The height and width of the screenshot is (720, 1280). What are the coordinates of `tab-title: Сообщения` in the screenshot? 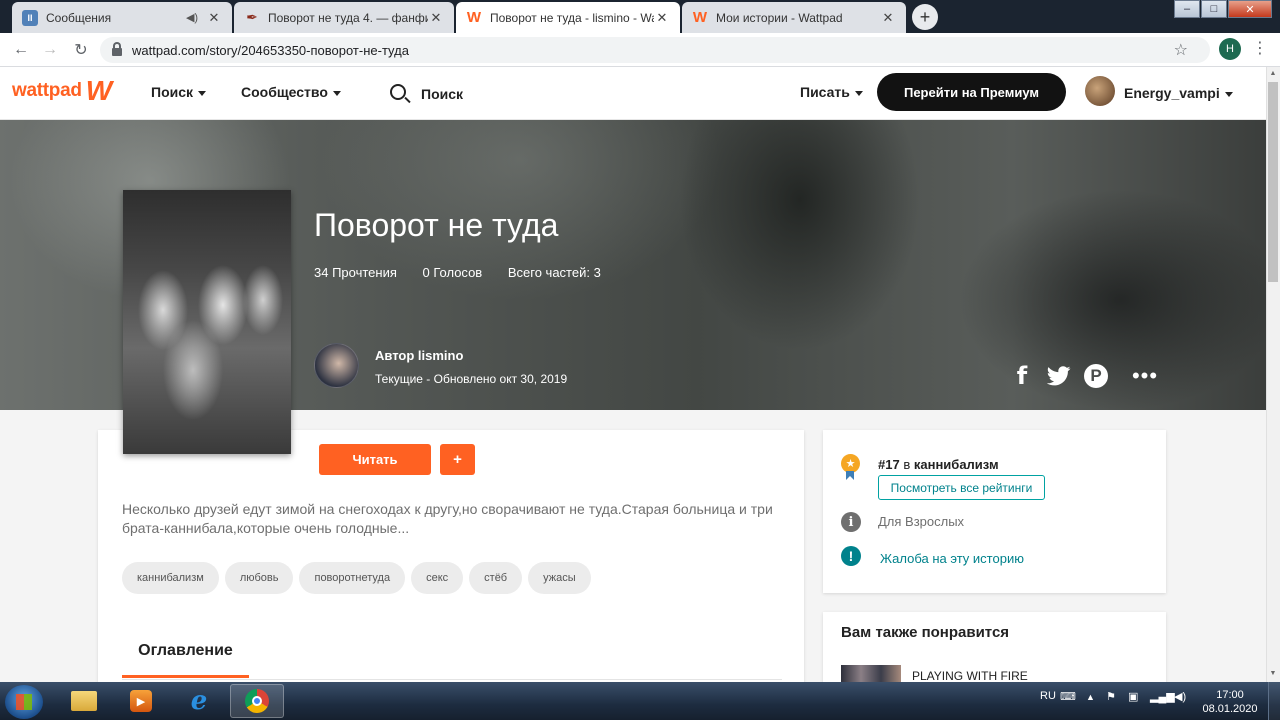 It's located at (79, 17).